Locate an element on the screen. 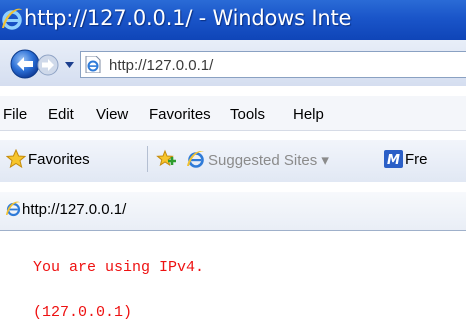  address-bar is located at coordinates (273, 64).